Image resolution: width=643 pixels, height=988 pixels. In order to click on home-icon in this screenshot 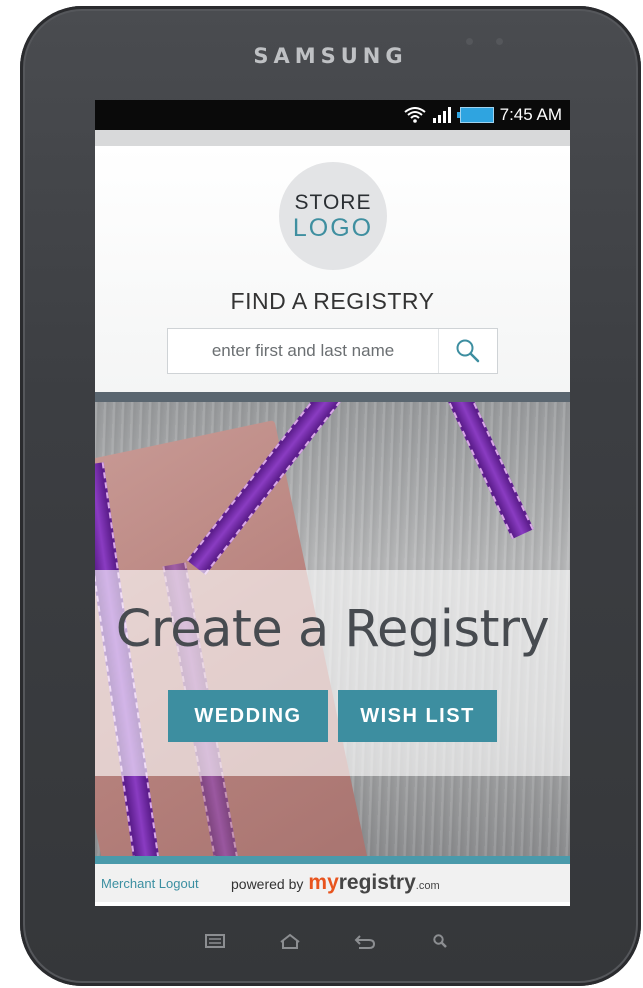, I will do `click(290, 941)`.